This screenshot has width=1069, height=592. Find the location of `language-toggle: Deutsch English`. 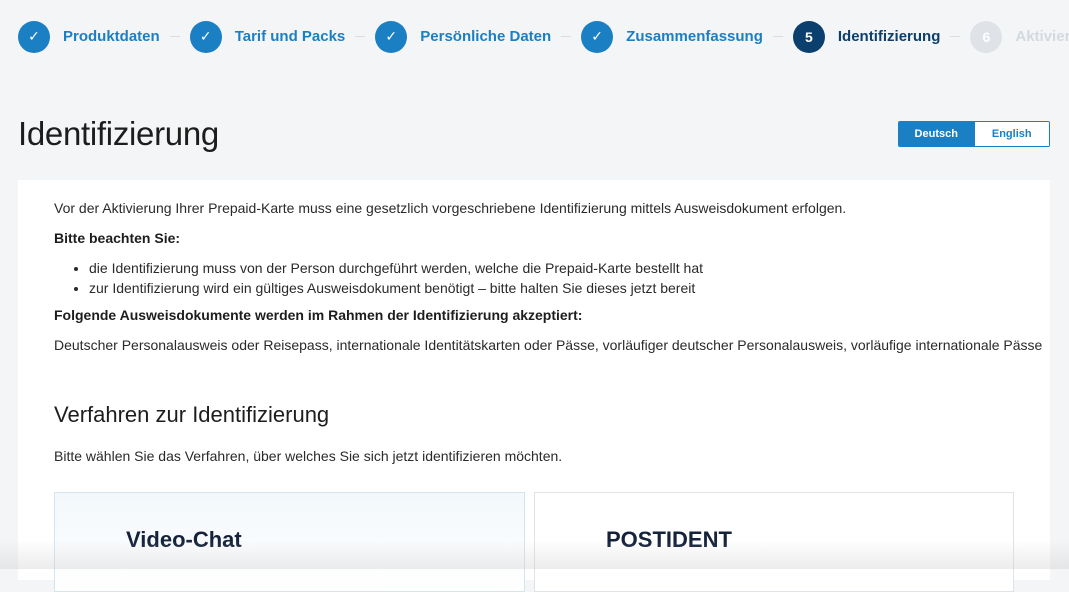

language-toggle: Deutsch English is located at coordinates (974, 134).